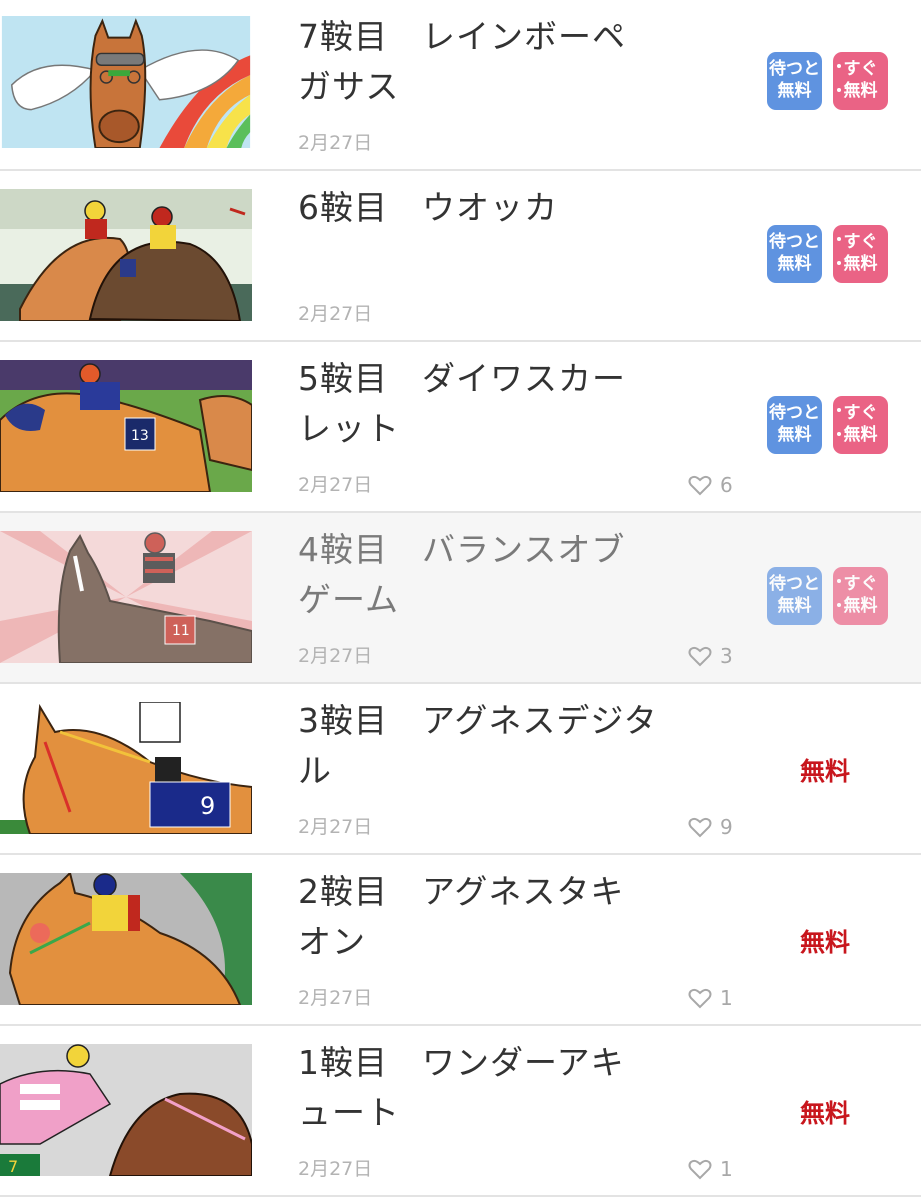 This screenshot has height=1200, width=921. I want to click on episode-row-3: 9 3鞍目 アグネスデジタル 2月27日 無料 9, so click(460, 769).